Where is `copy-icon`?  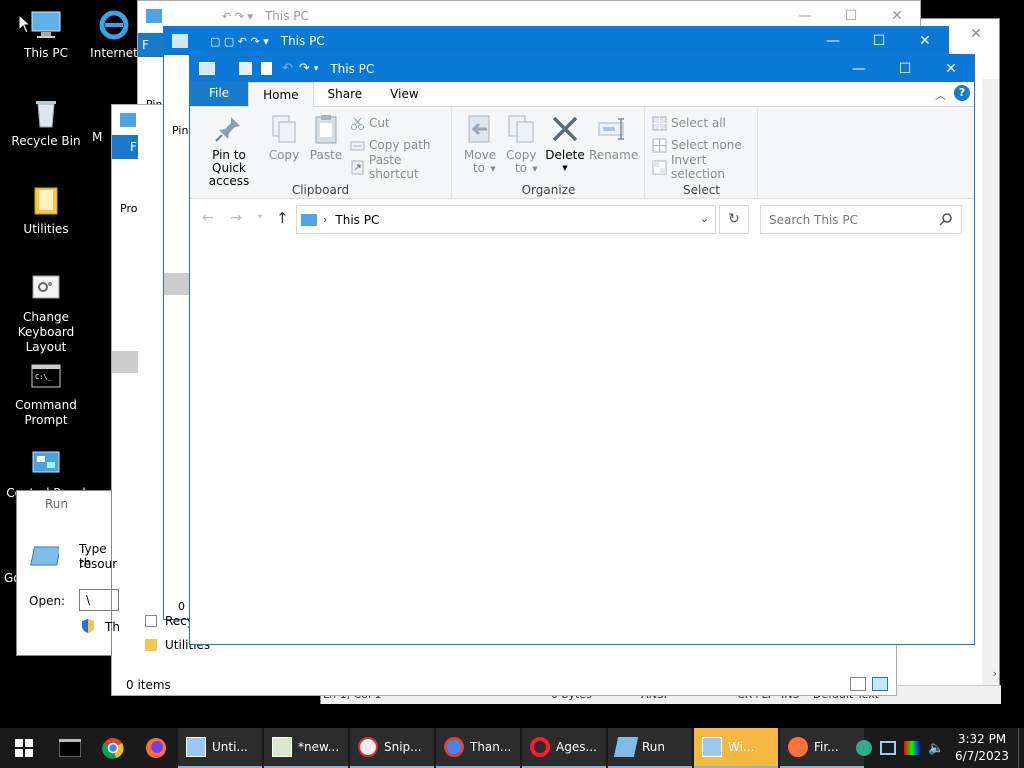 copy-icon is located at coordinates (284, 129).